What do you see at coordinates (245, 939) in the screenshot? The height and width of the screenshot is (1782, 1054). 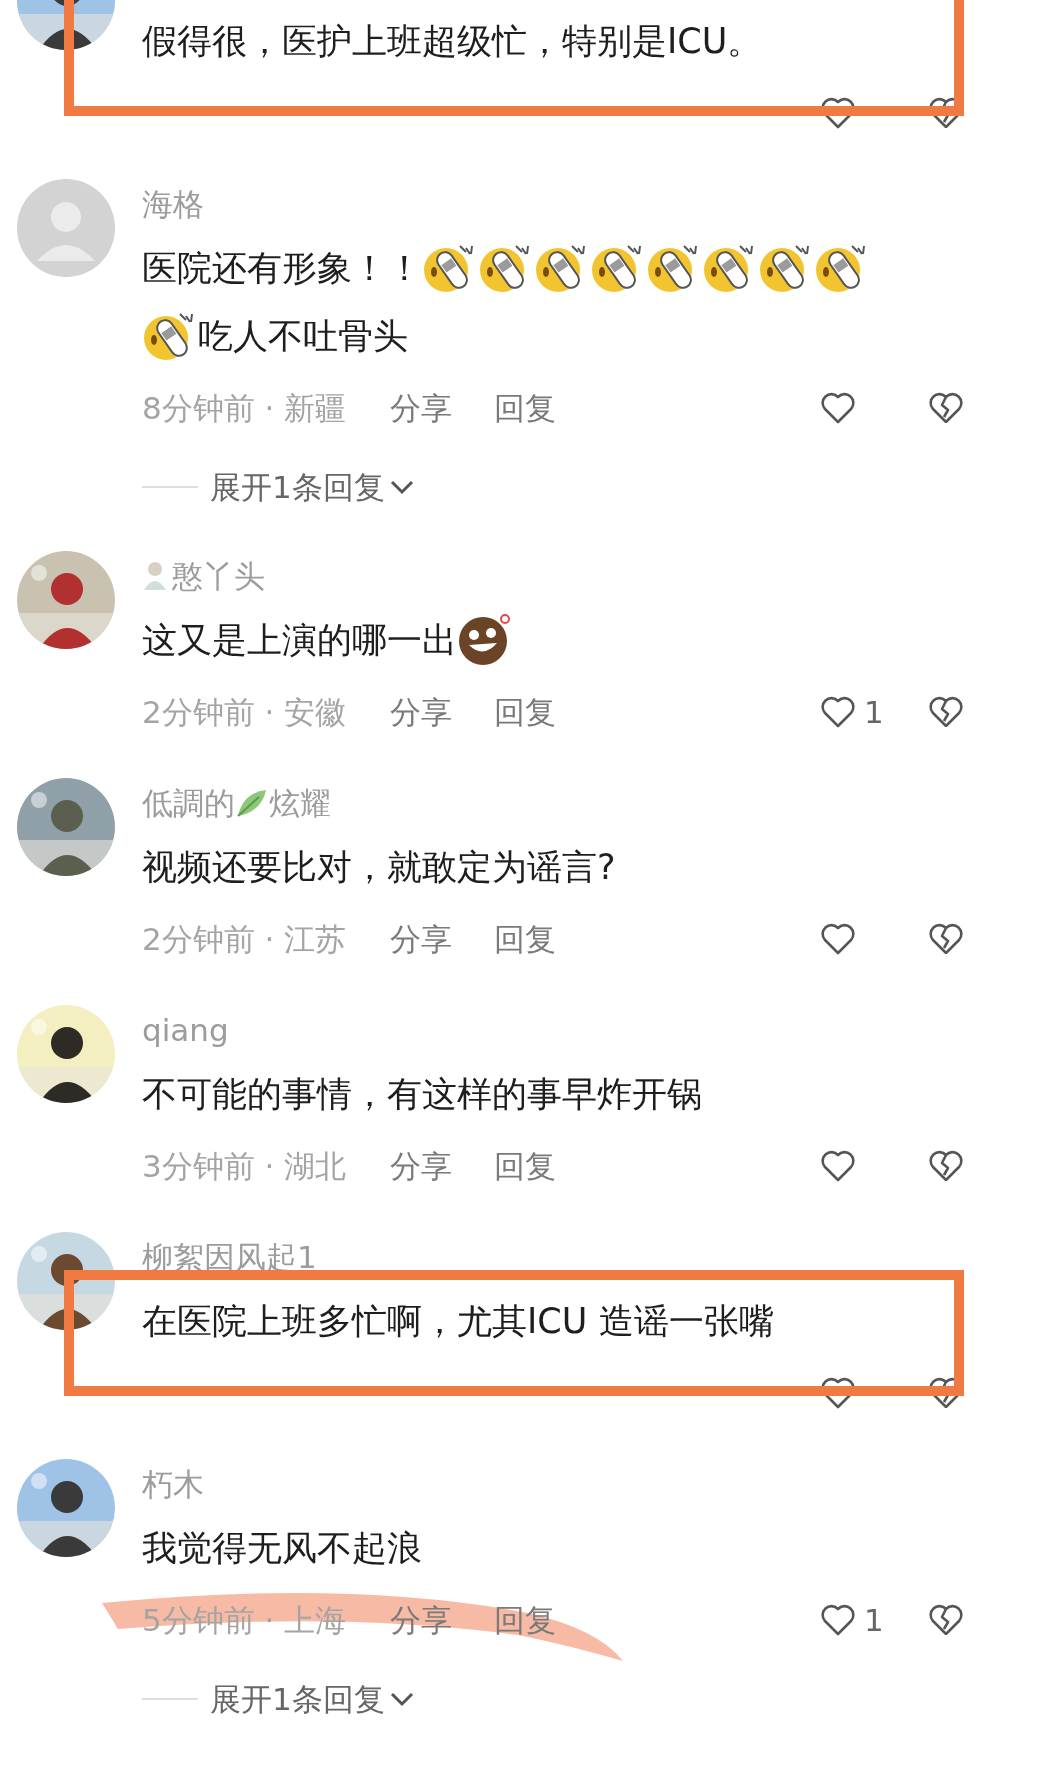 I see `comment-meta: 2分钟前 · 江苏` at bounding box center [245, 939].